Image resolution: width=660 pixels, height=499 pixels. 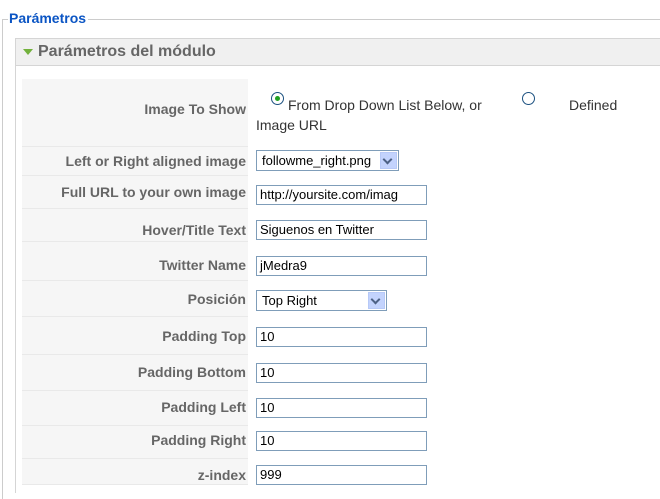 I want to click on posicion-label: Posición, so click(x=216, y=299).